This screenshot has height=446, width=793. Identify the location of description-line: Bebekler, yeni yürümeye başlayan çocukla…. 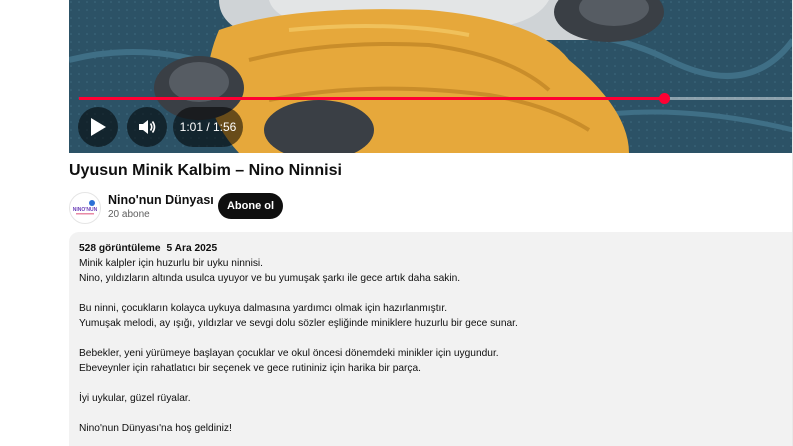
(289, 353).